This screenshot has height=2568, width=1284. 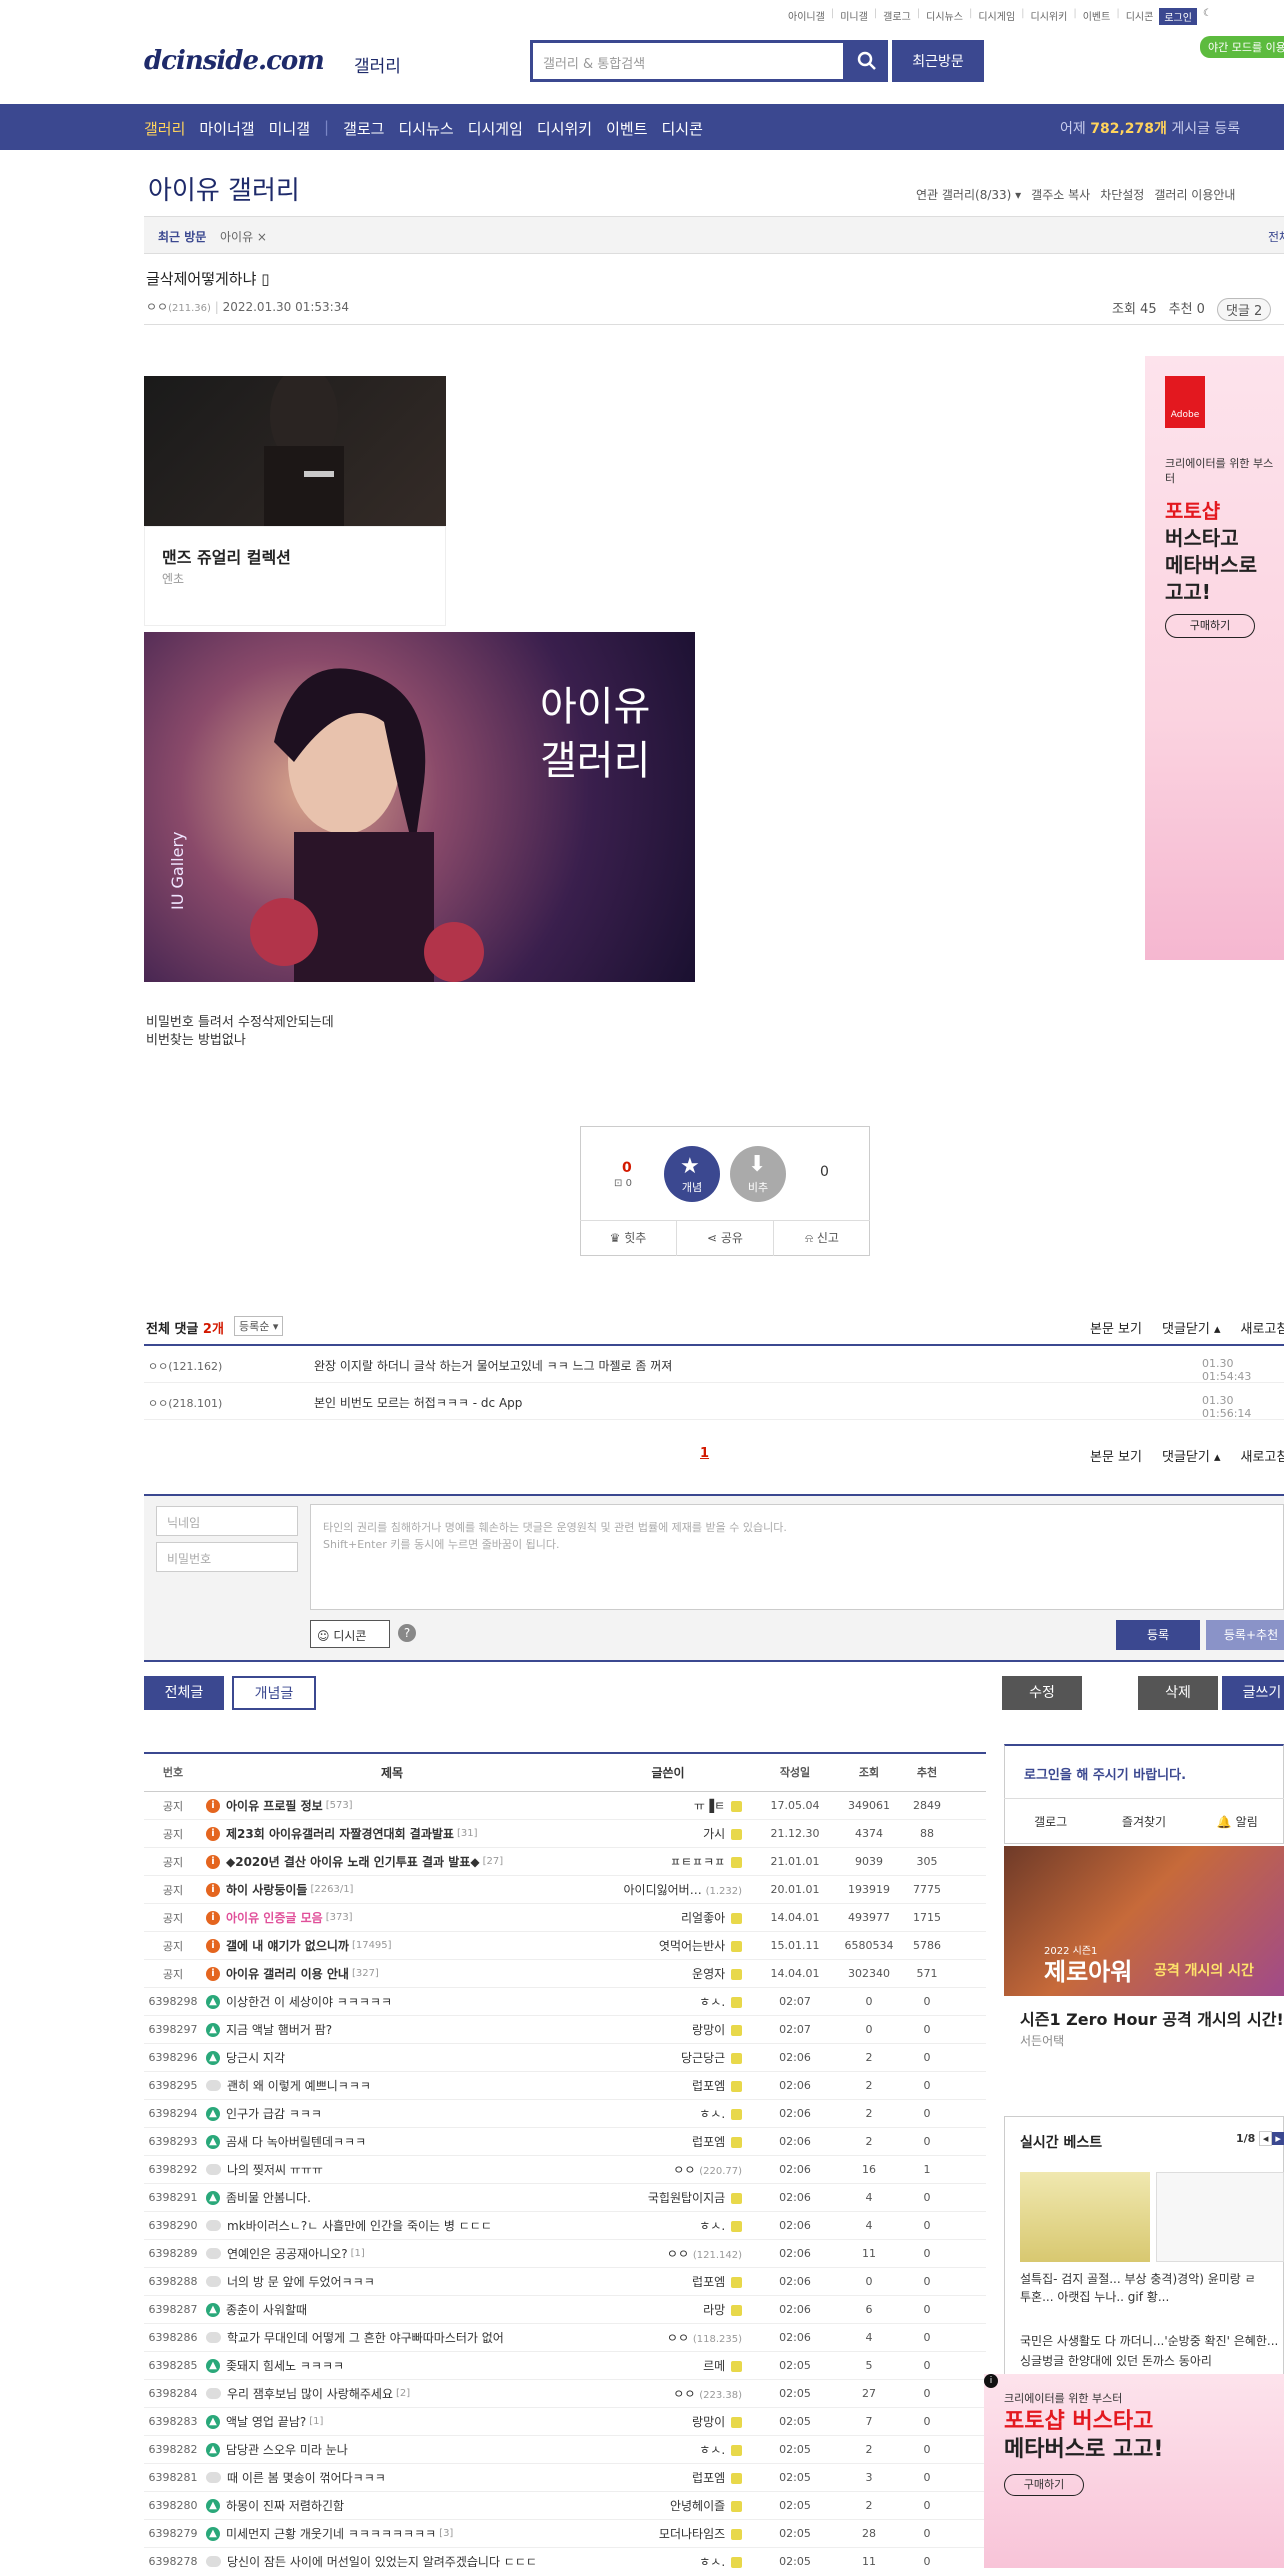 What do you see at coordinates (274, 1805) in the screenshot?
I see `post-title-link: 아이유 프로필 정보` at bounding box center [274, 1805].